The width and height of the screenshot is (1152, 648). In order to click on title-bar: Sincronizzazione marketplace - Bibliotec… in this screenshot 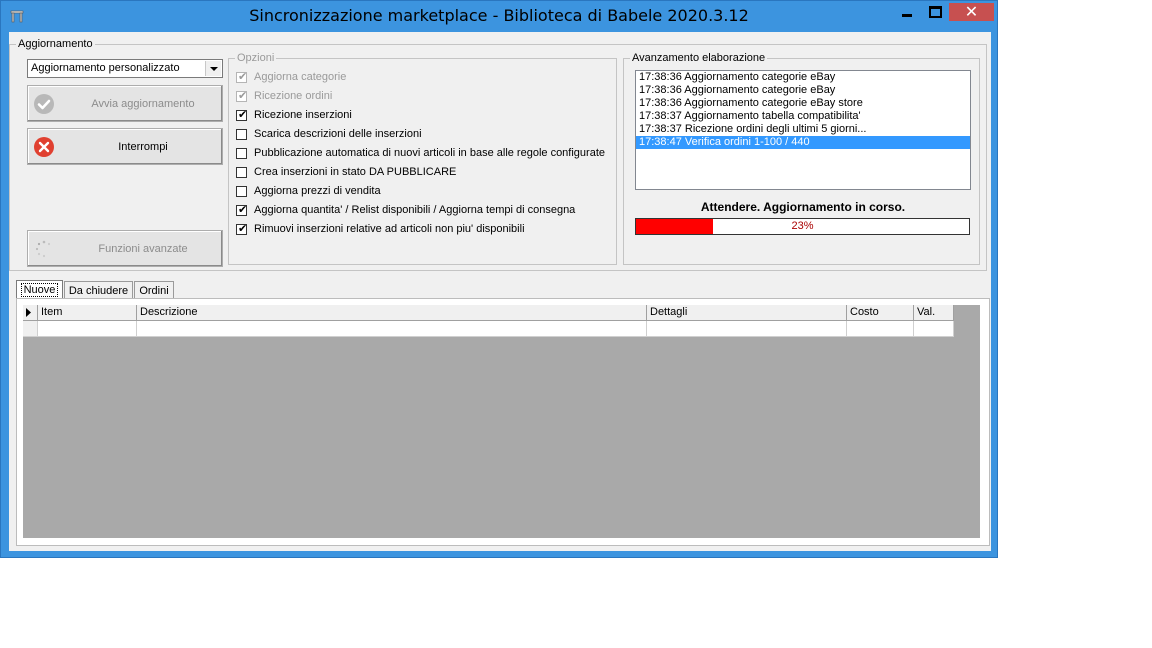, I will do `click(499, 16)`.